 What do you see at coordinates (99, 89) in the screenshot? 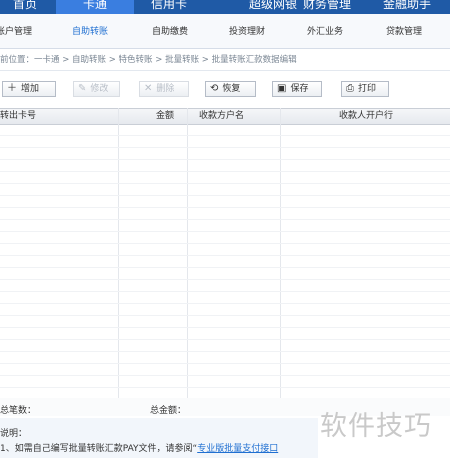
I see `edit-button-label: 修改` at bounding box center [99, 89].